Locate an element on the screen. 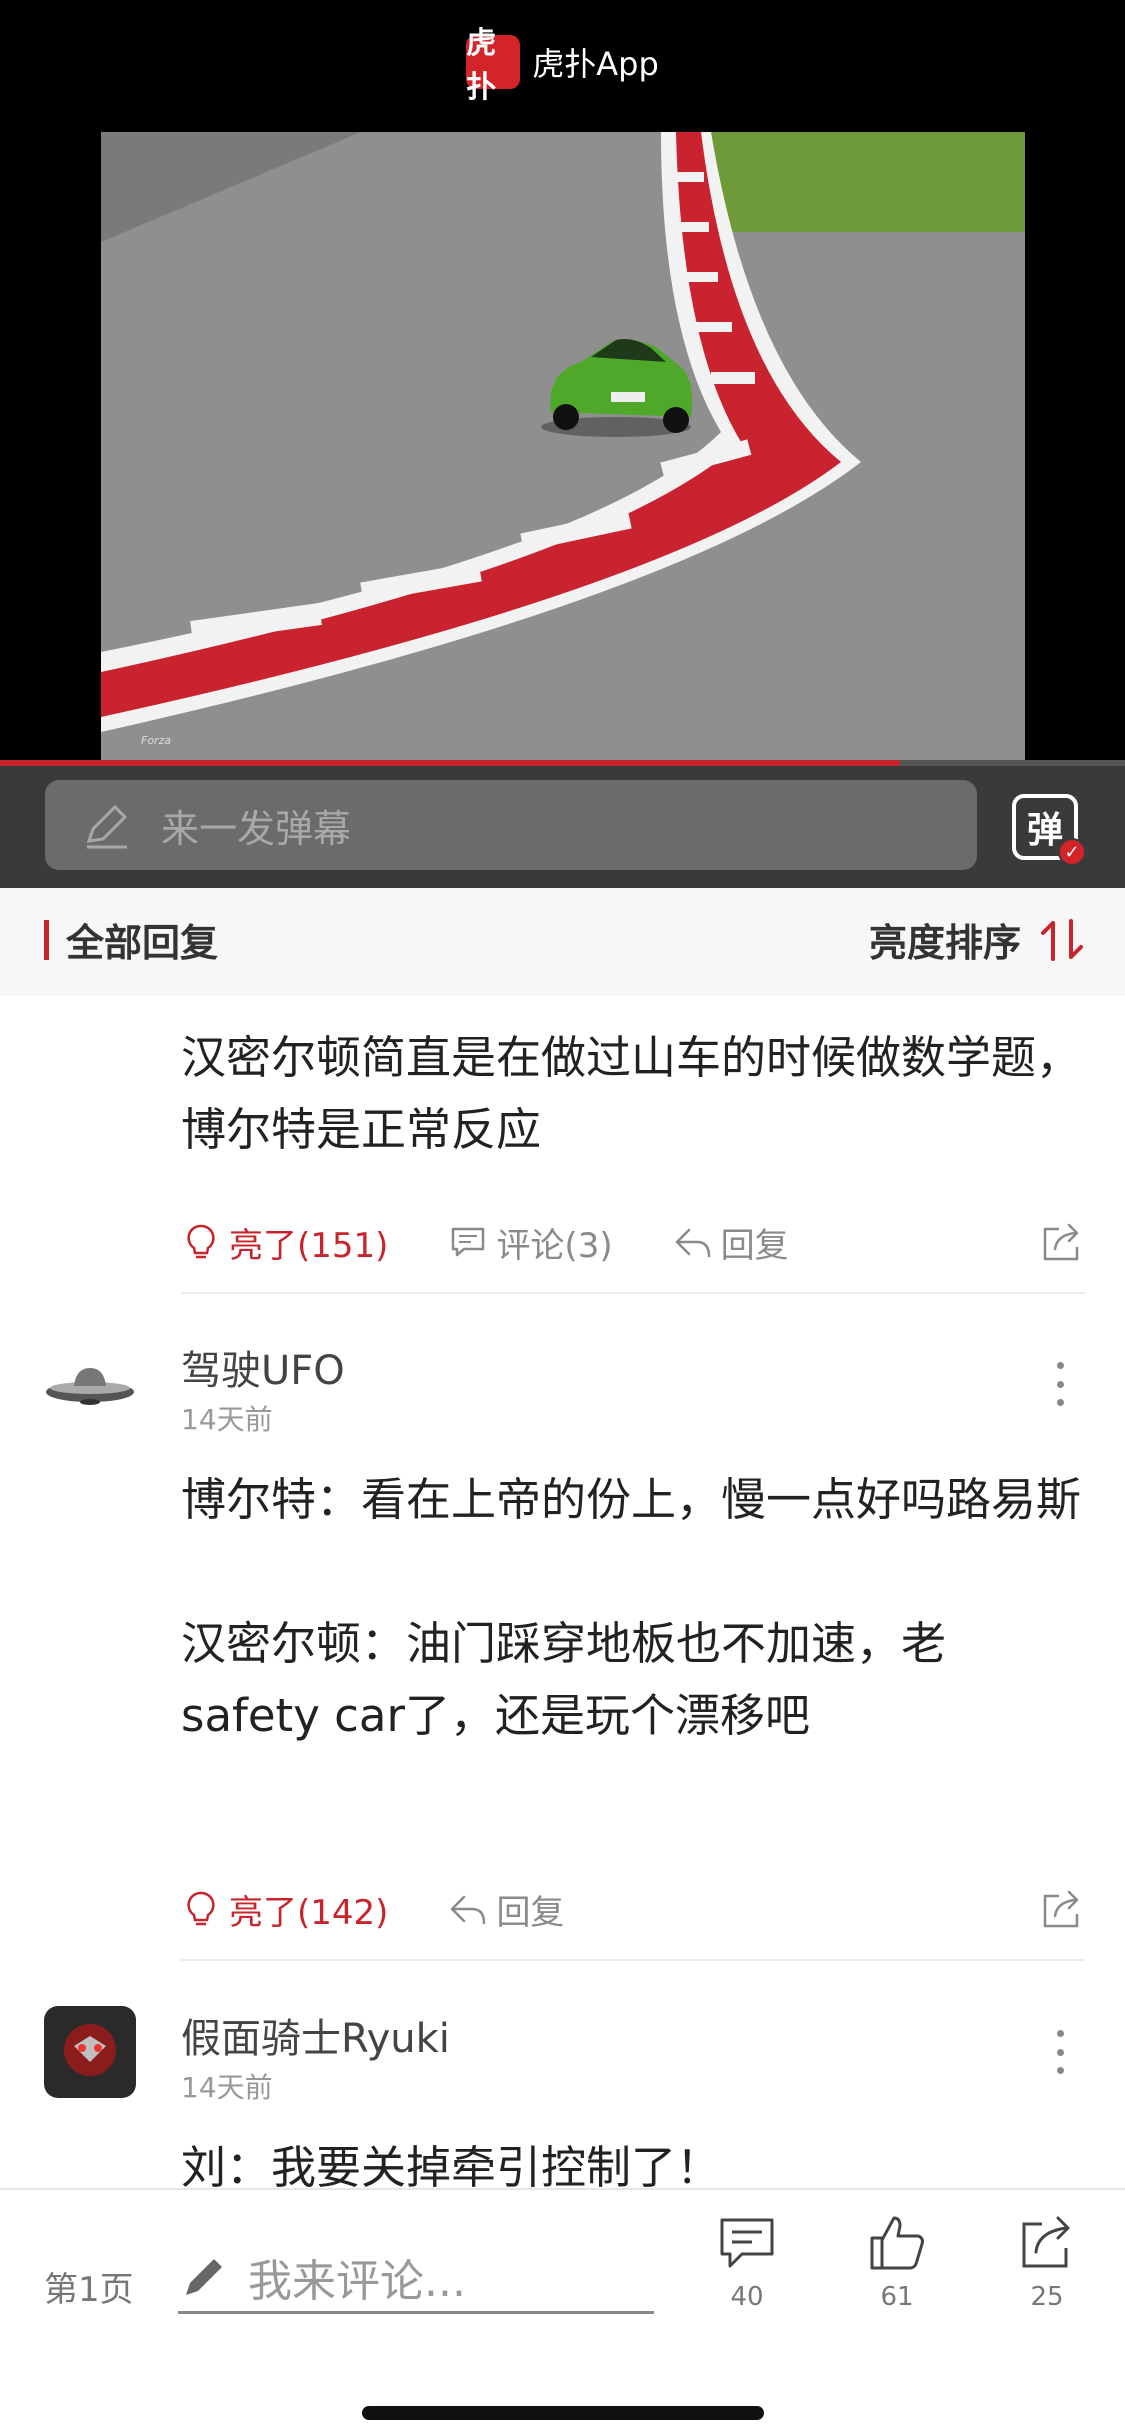  page-indicator: 第1页 is located at coordinates (89, 2286).